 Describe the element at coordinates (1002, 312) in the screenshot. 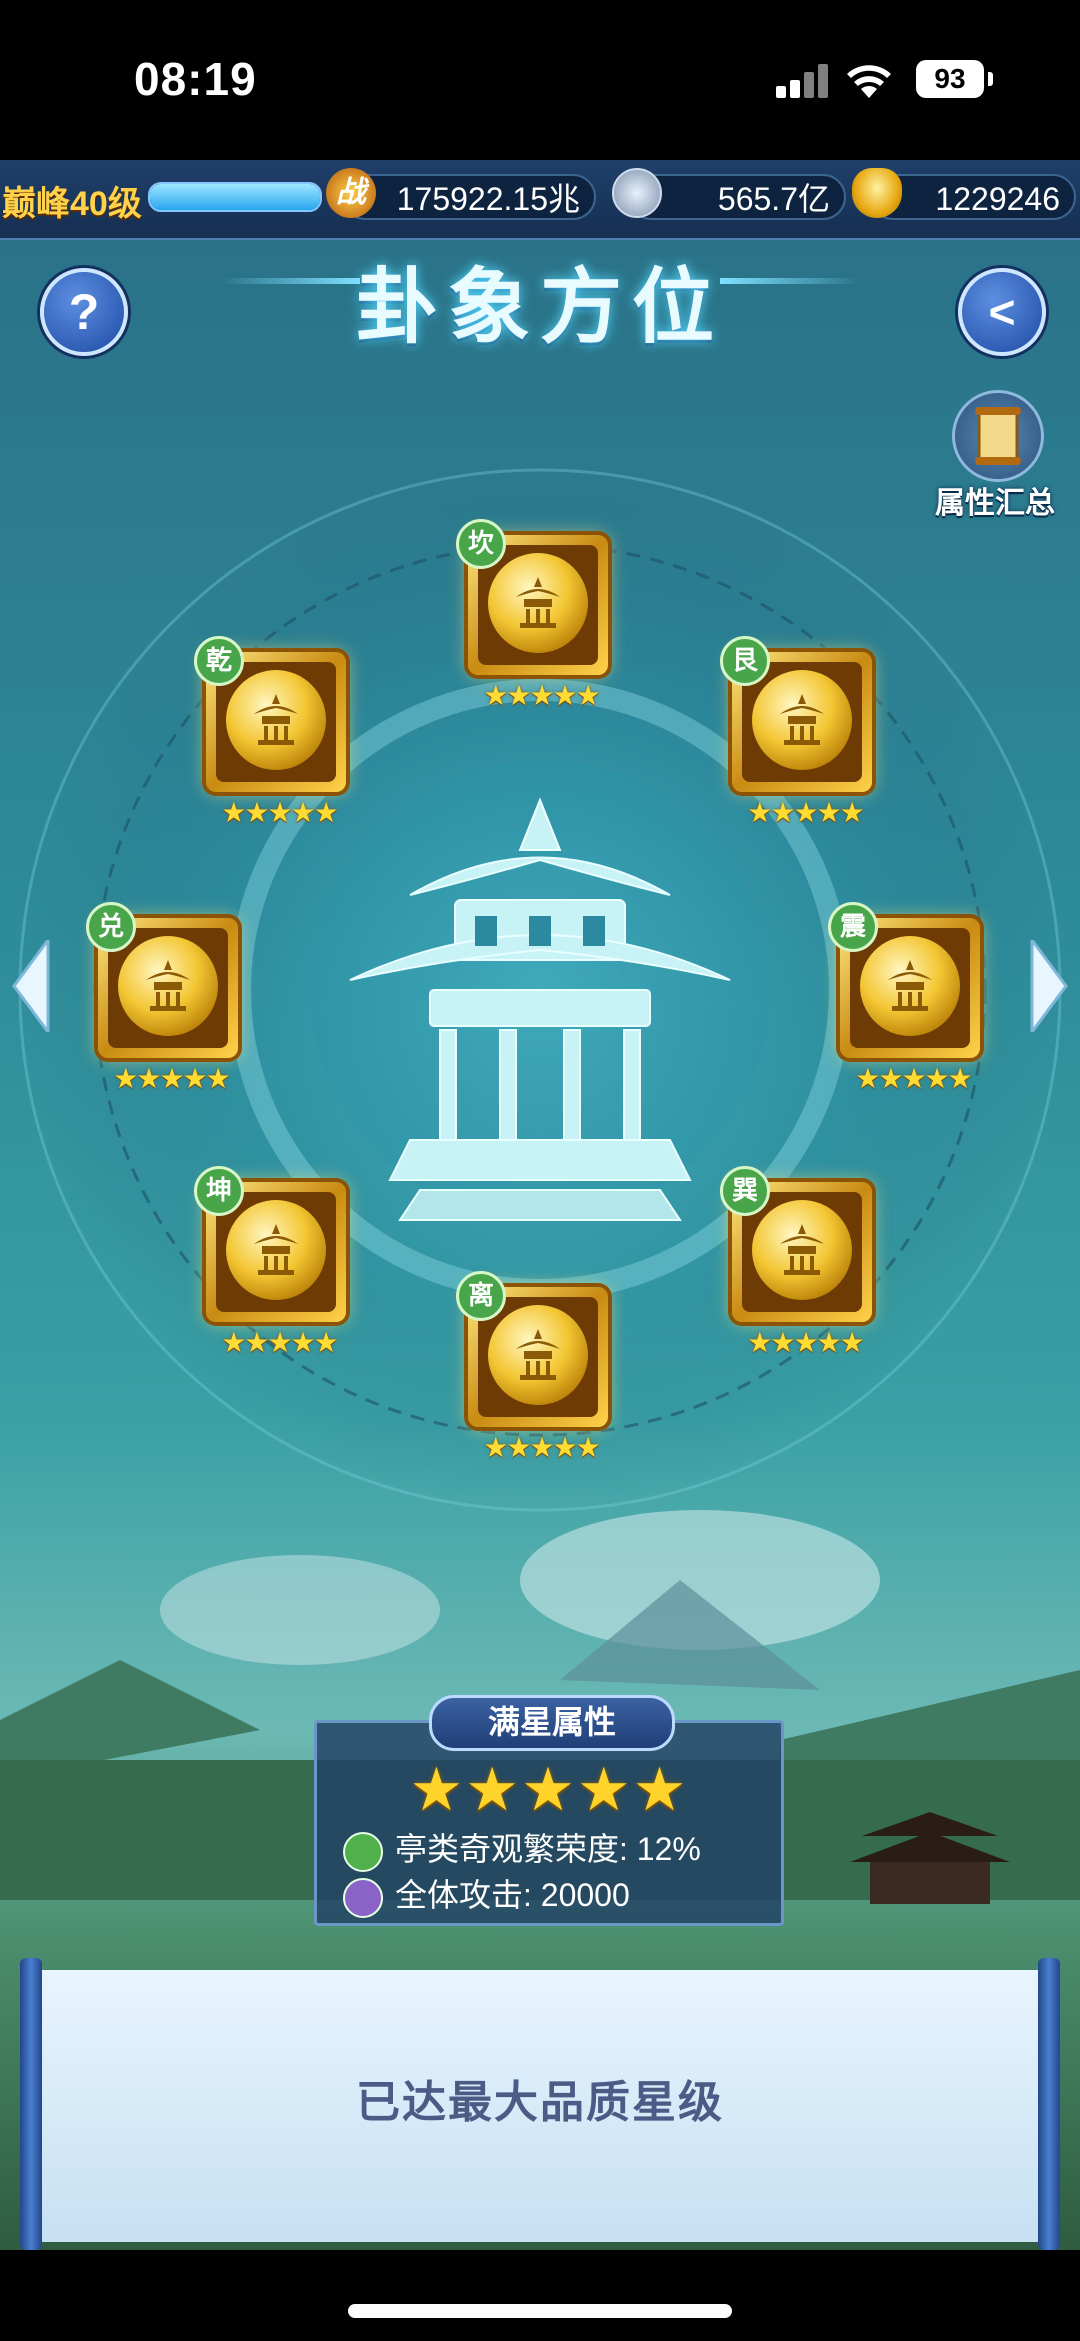

I see `back-button: <` at that location.